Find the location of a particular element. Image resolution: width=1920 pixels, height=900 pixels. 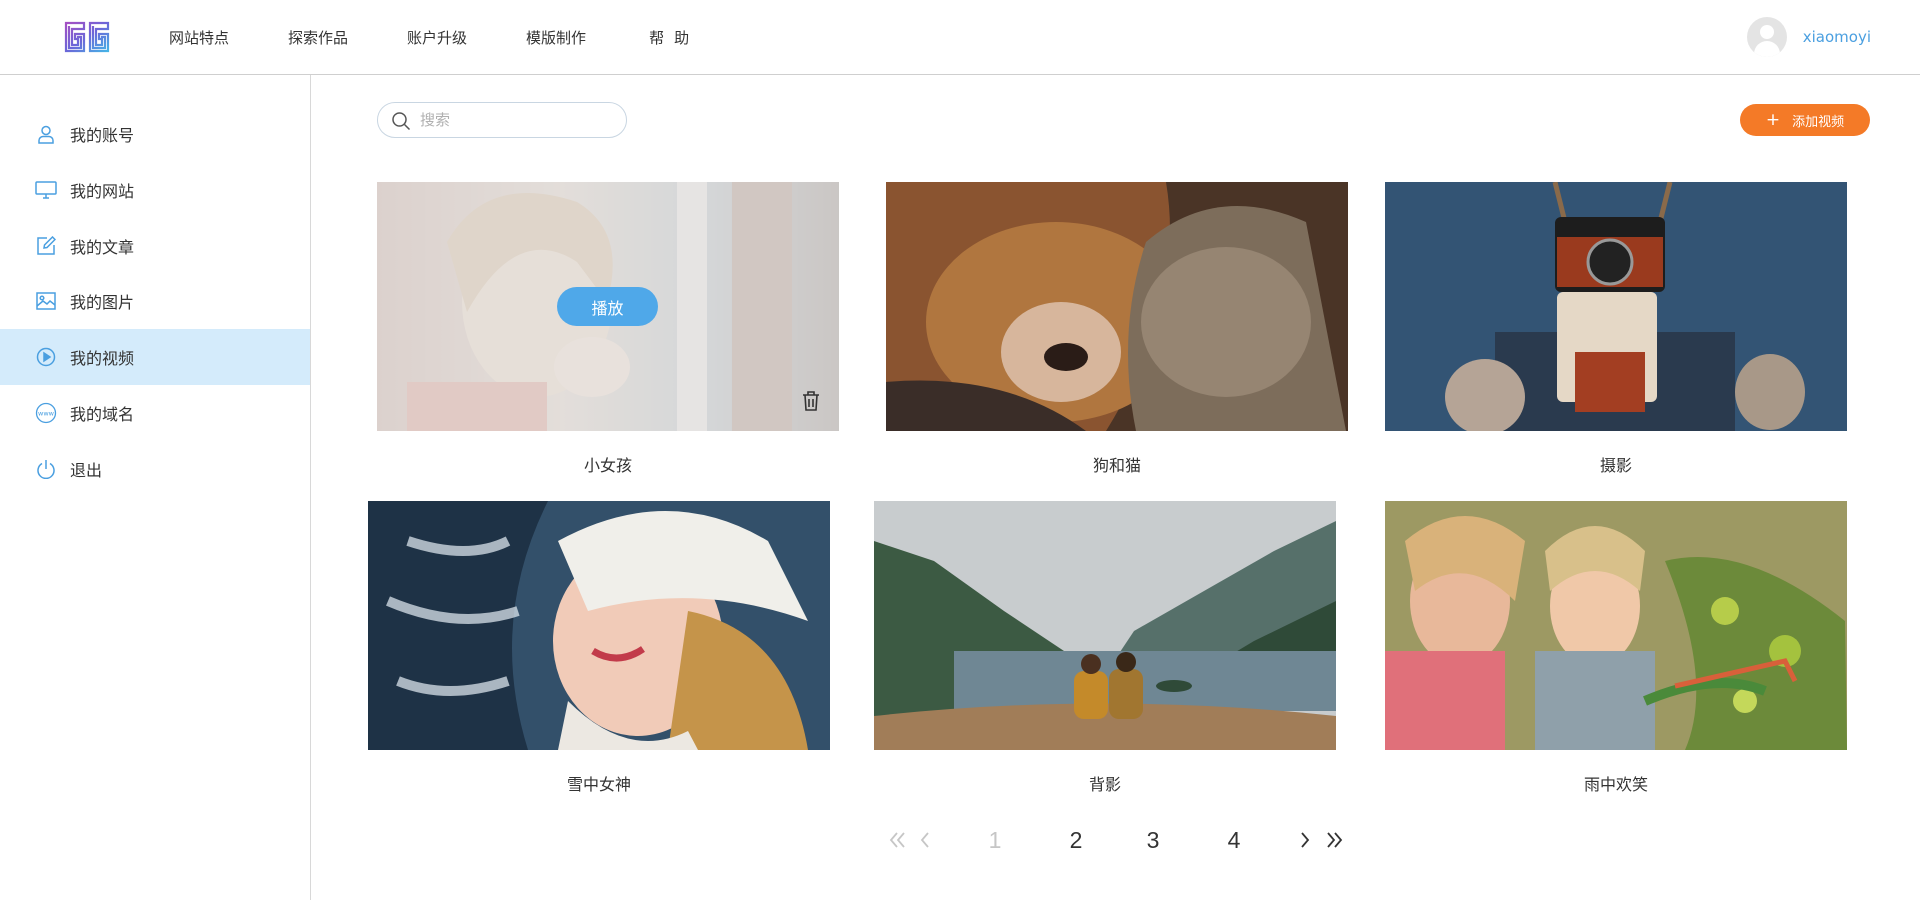

video-card: 摄影 is located at coordinates (1616, 328).